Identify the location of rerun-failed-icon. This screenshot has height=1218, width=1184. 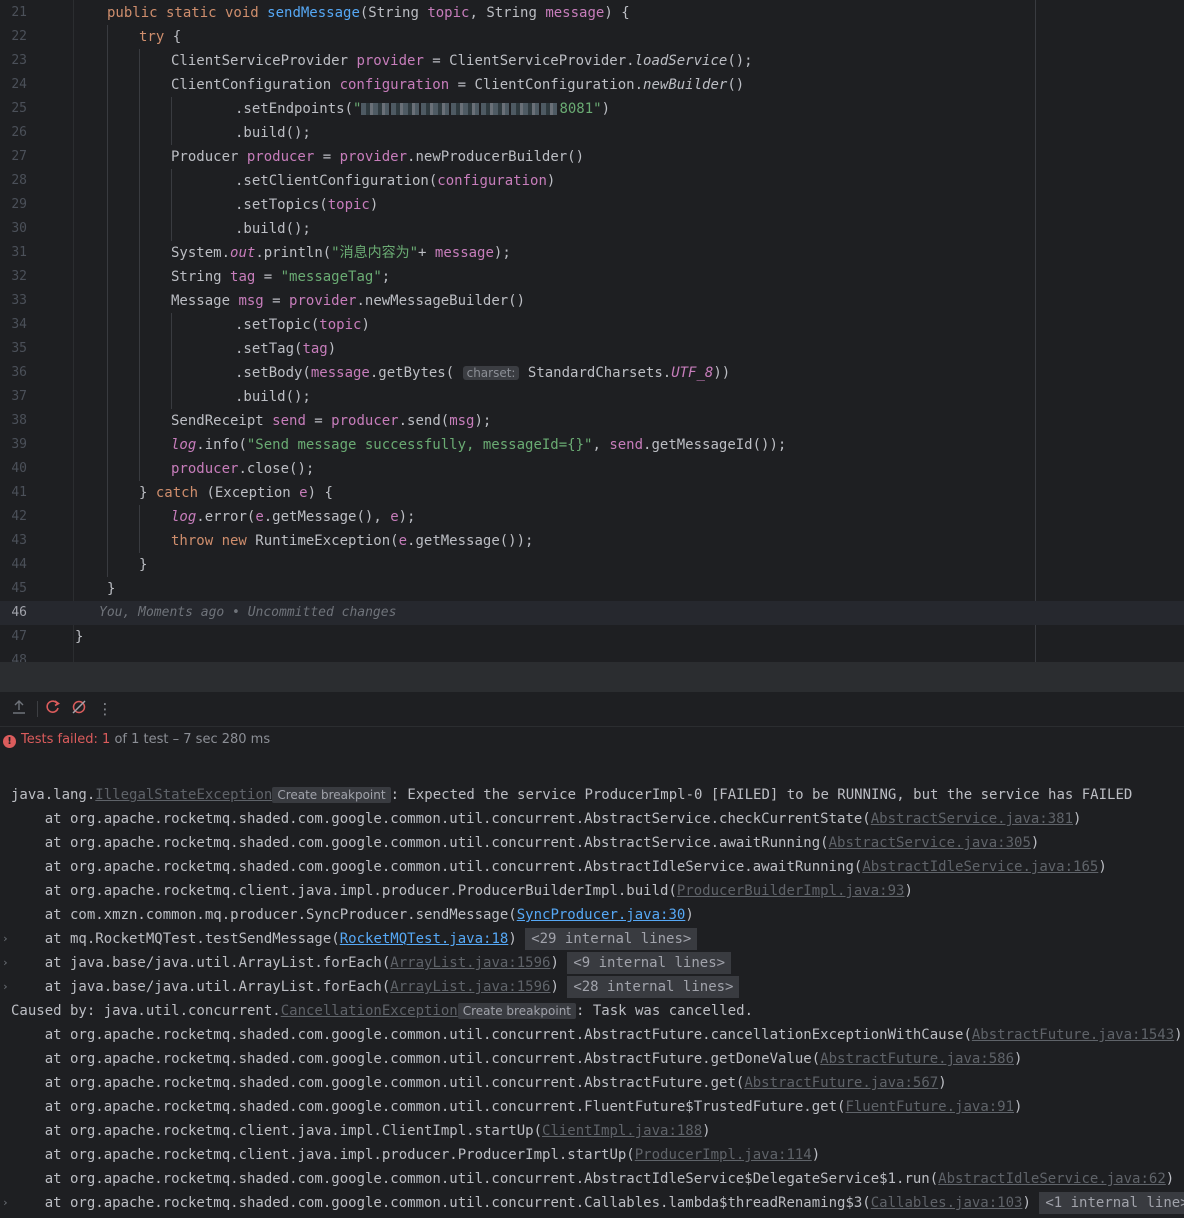
(53, 709).